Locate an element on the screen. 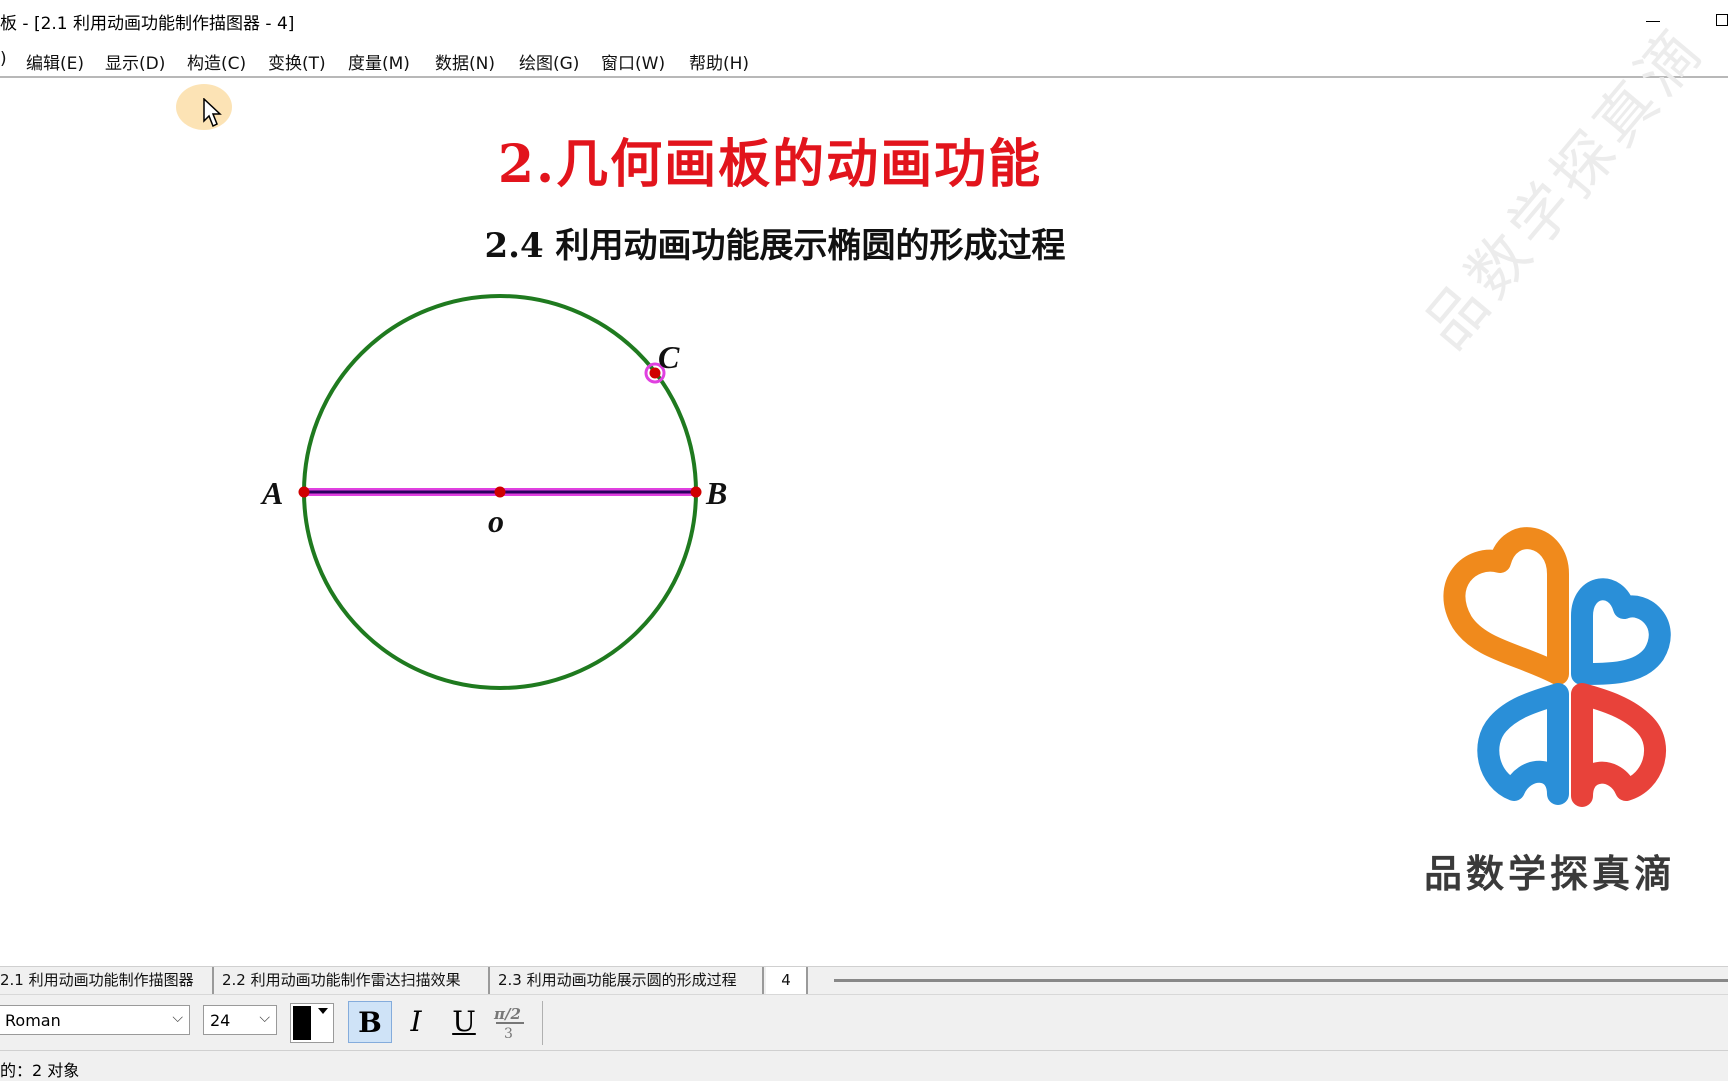 This screenshot has width=1728, height=1081. menu-transform: 变换(T) is located at coordinates (297, 61).